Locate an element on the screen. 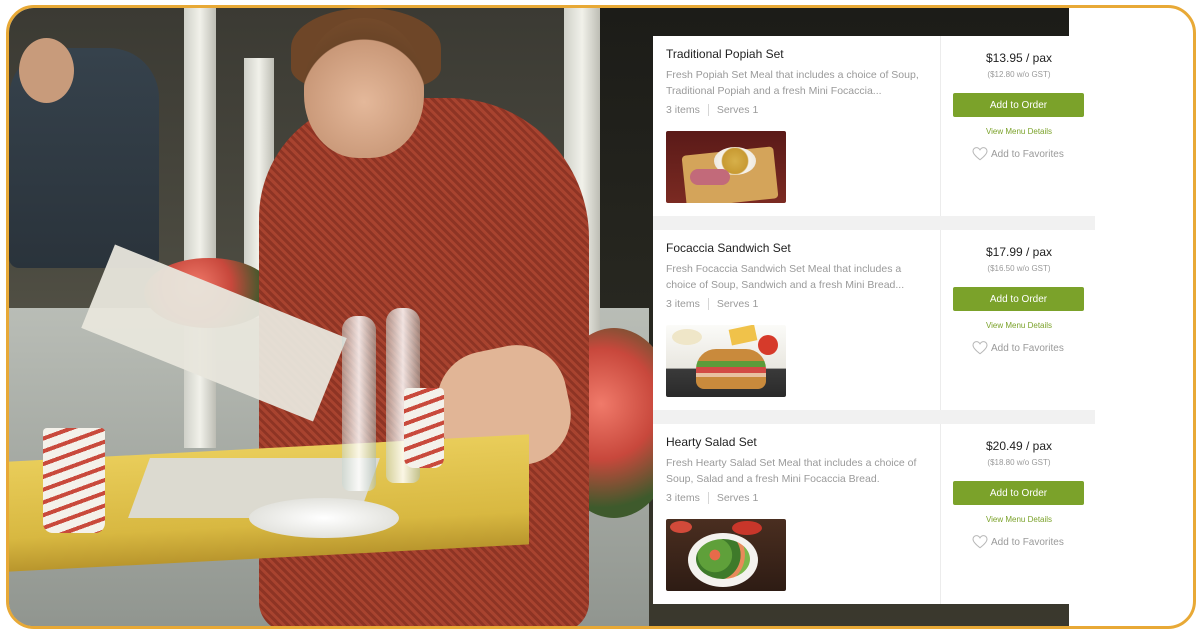 The image size is (1202, 634). price: $20.49 / pax is located at coordinates (1019, 446).